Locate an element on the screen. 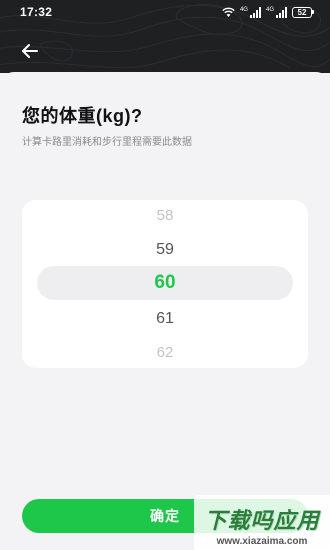  page-title: 您的体重(kg)? is located at coordinates (82, 116).